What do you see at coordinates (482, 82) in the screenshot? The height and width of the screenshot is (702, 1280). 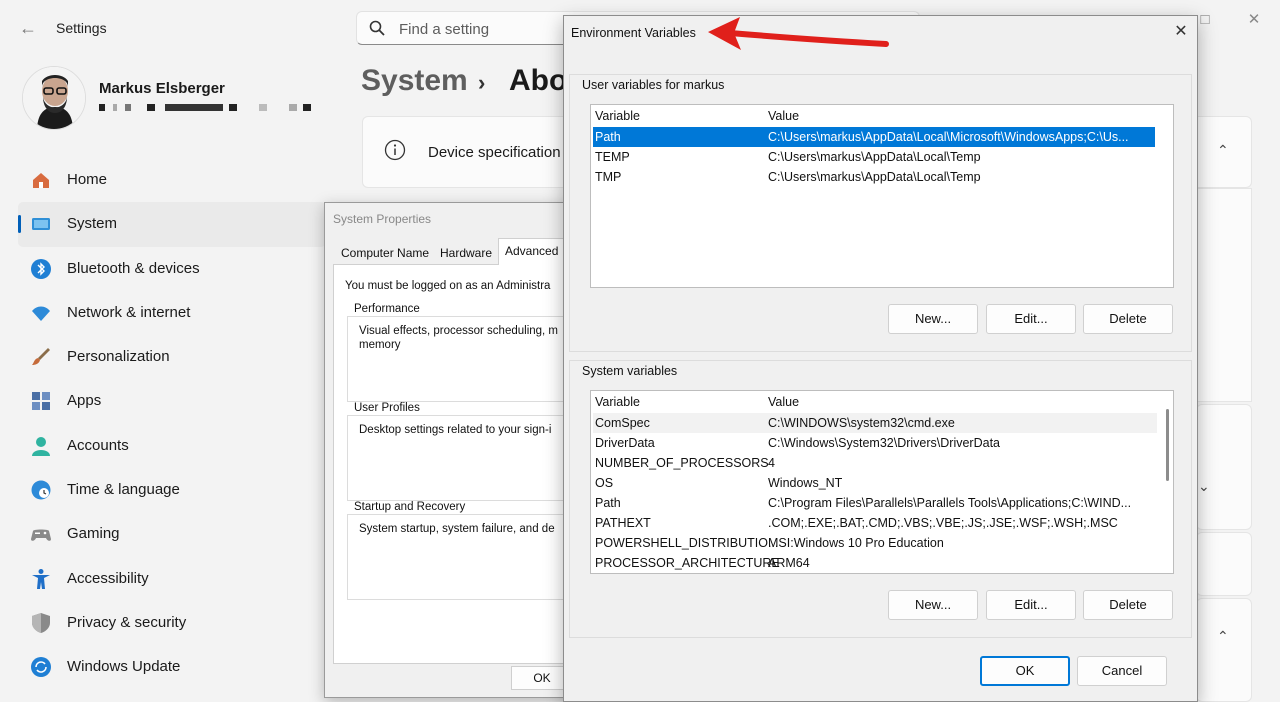 I see `chevron-right-icon: ›` at bounding box center [482, 82].